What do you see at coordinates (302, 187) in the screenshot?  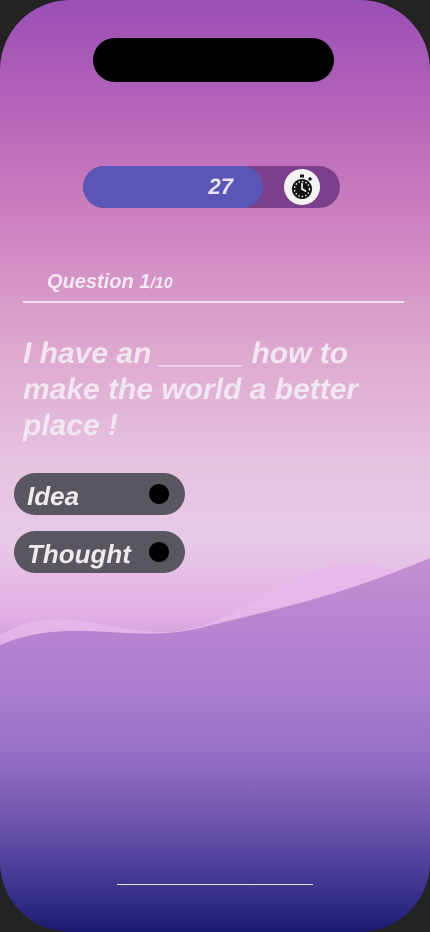 I see `stopwatch-icon` at bounding box center [302, 187].